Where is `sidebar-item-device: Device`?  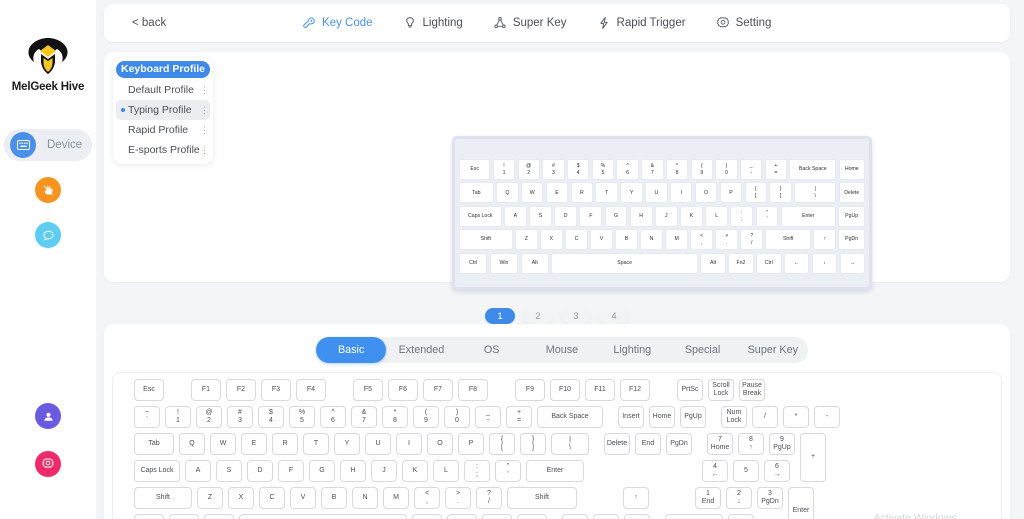
sidebar-item-device: Device is located at coordinates (48, 145).